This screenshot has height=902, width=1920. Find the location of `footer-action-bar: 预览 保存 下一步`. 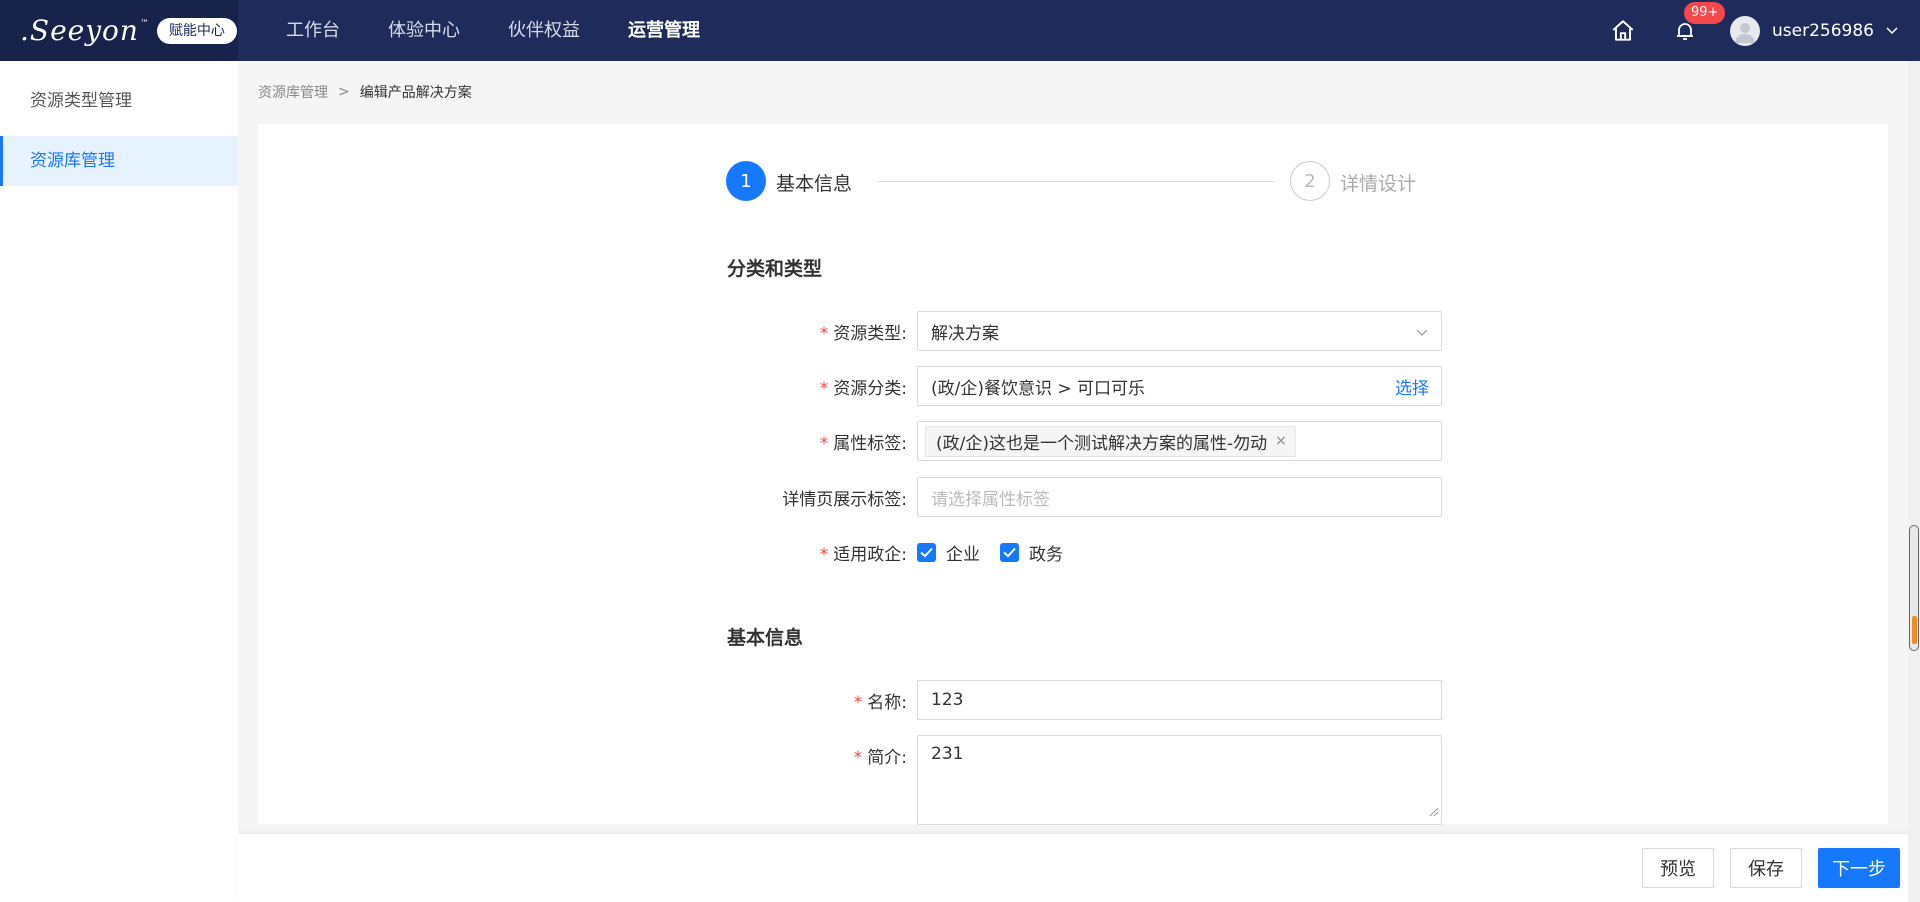

footer-action-bar: 预览 保存 下一步 is located at coordinates (1079, 868).